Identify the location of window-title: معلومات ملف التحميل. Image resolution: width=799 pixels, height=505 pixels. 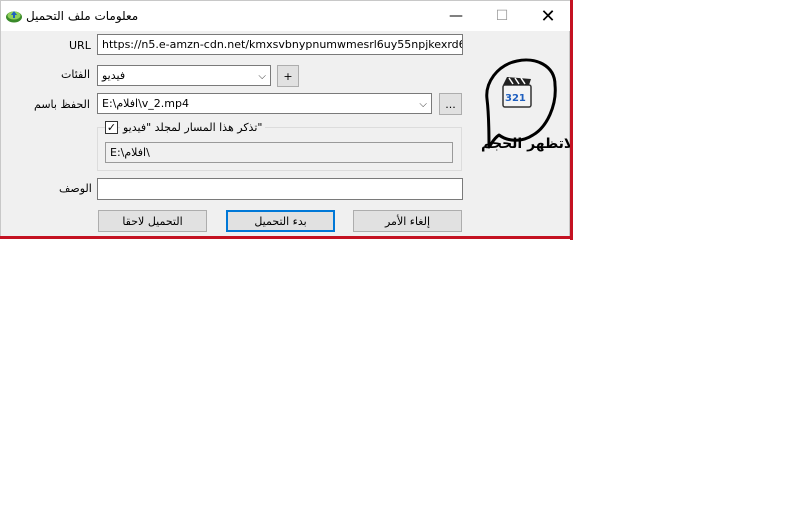
(82, 16).